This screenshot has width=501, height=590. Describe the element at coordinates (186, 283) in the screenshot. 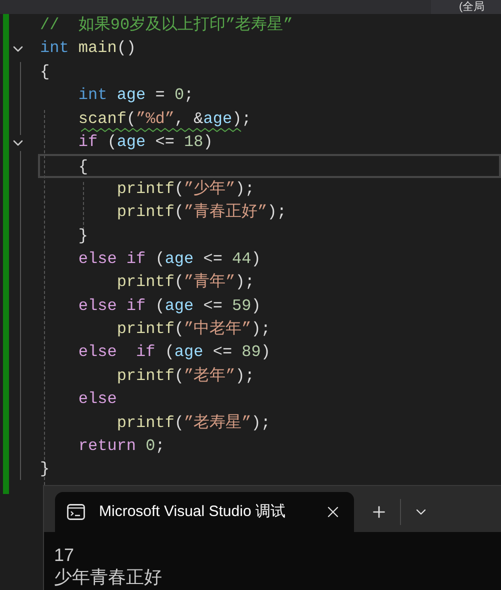

I see `code-line: printf(”青年”);` at that location.